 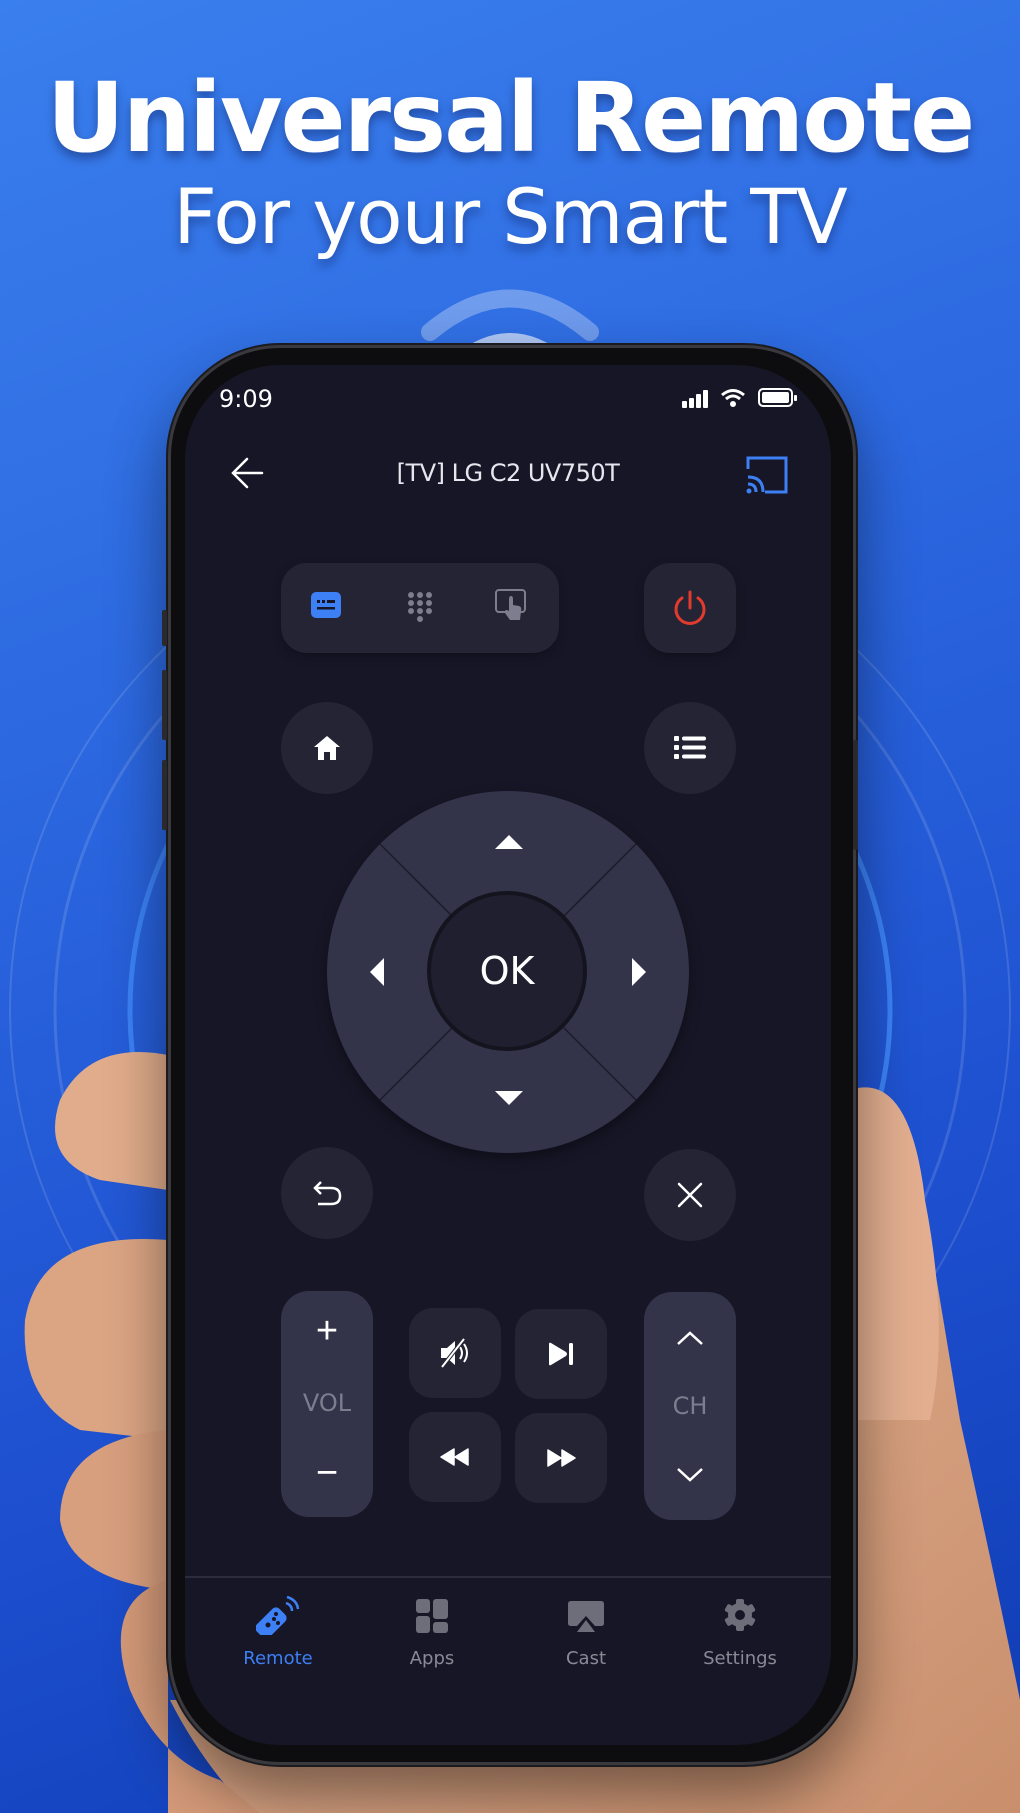 What do you see at coordinates (740, 1632) in the screenshot?
I see `tab-settings: Settings` at bounding box center [740, 1632].